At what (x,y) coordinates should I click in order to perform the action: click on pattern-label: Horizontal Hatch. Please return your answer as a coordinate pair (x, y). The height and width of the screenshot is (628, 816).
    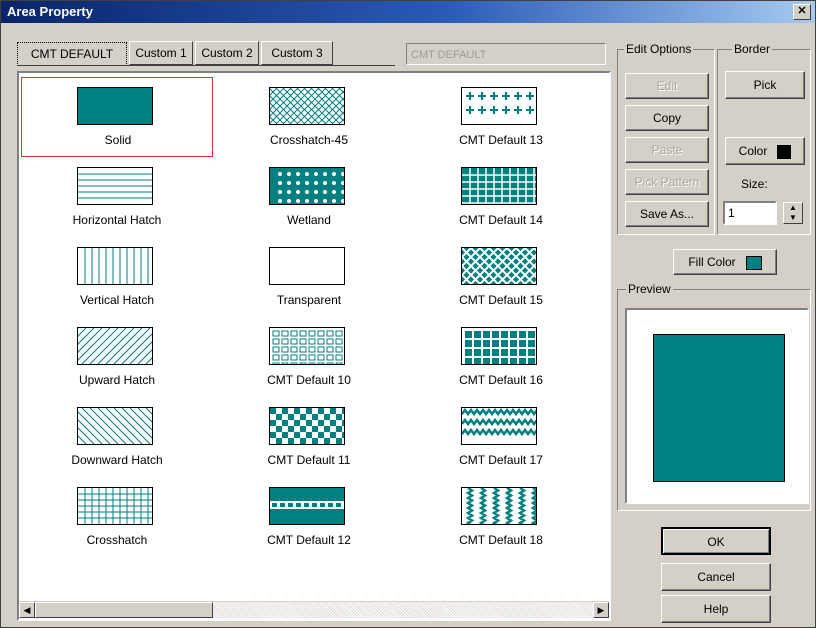
    Looking at the image, I should click on (117, 220).